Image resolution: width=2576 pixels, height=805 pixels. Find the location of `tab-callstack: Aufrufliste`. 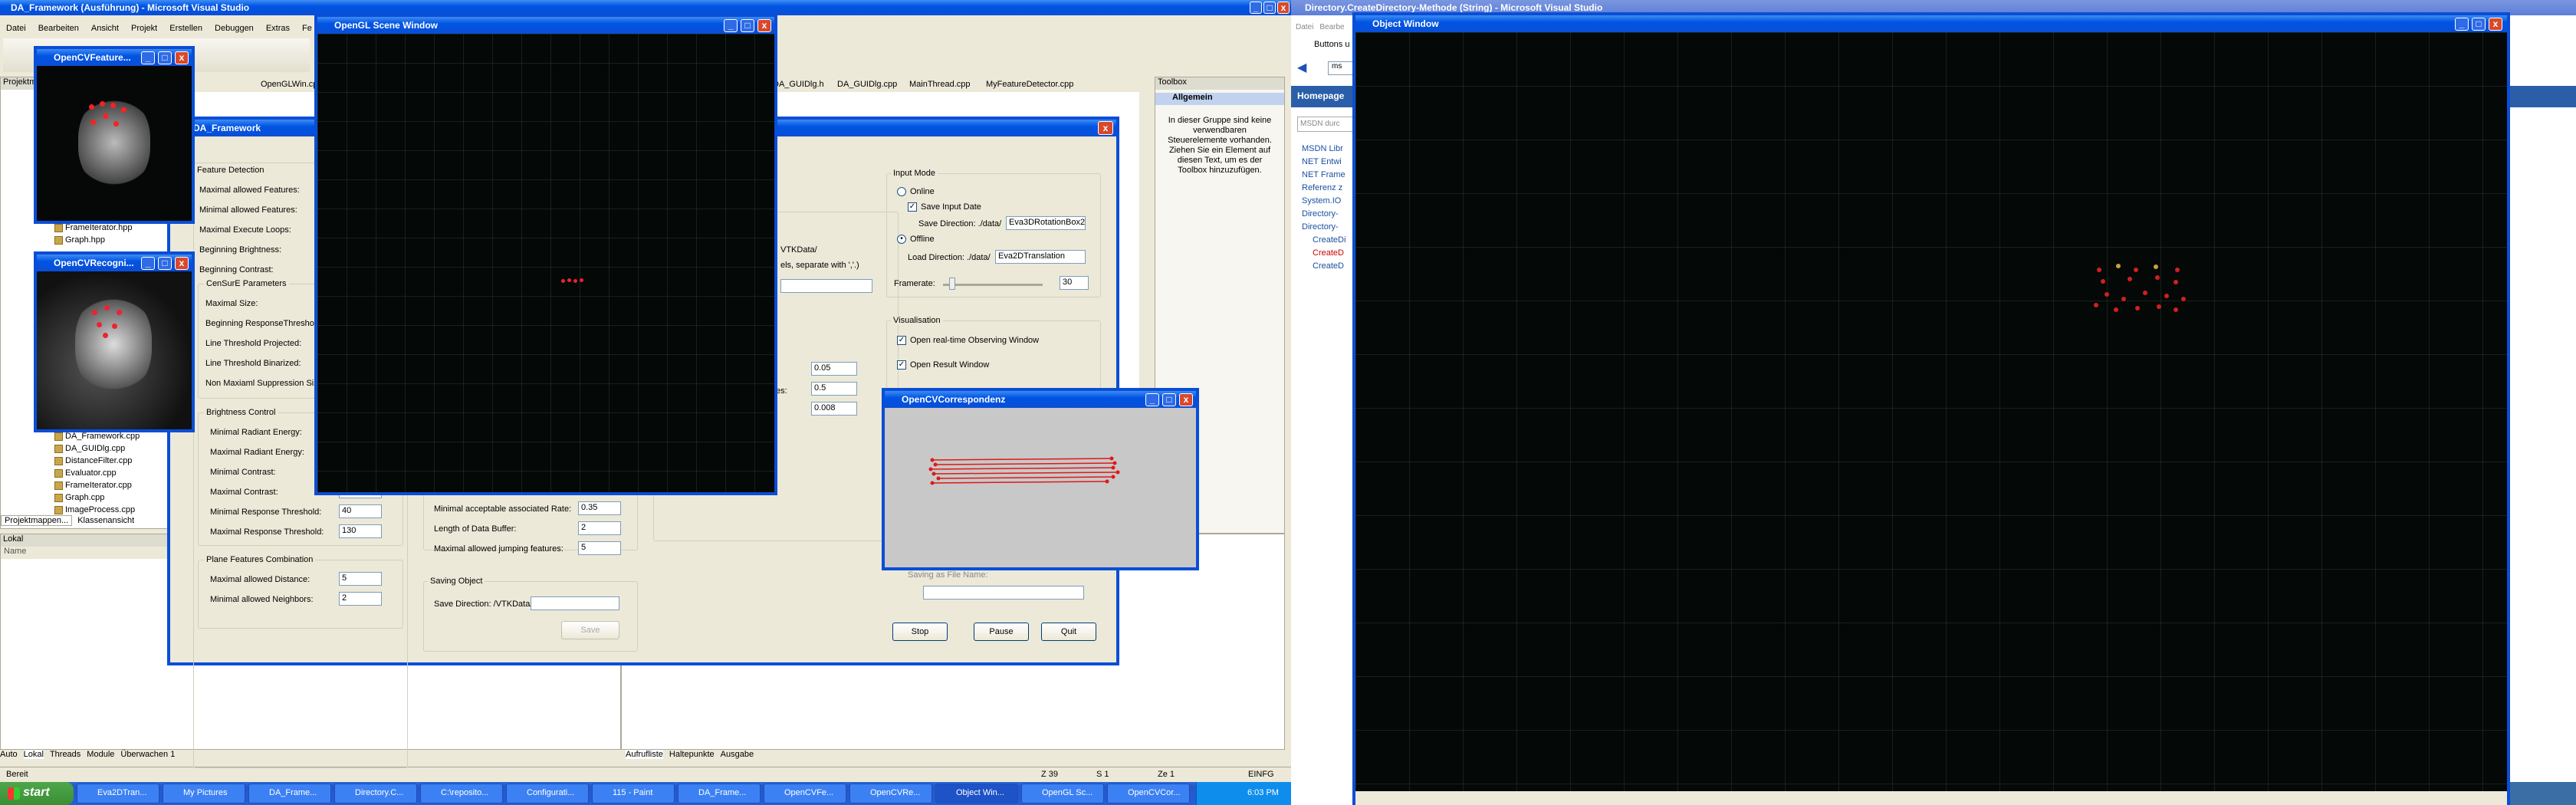

tab-callstack: Aufrufliste is located at coordinates (645, 755).